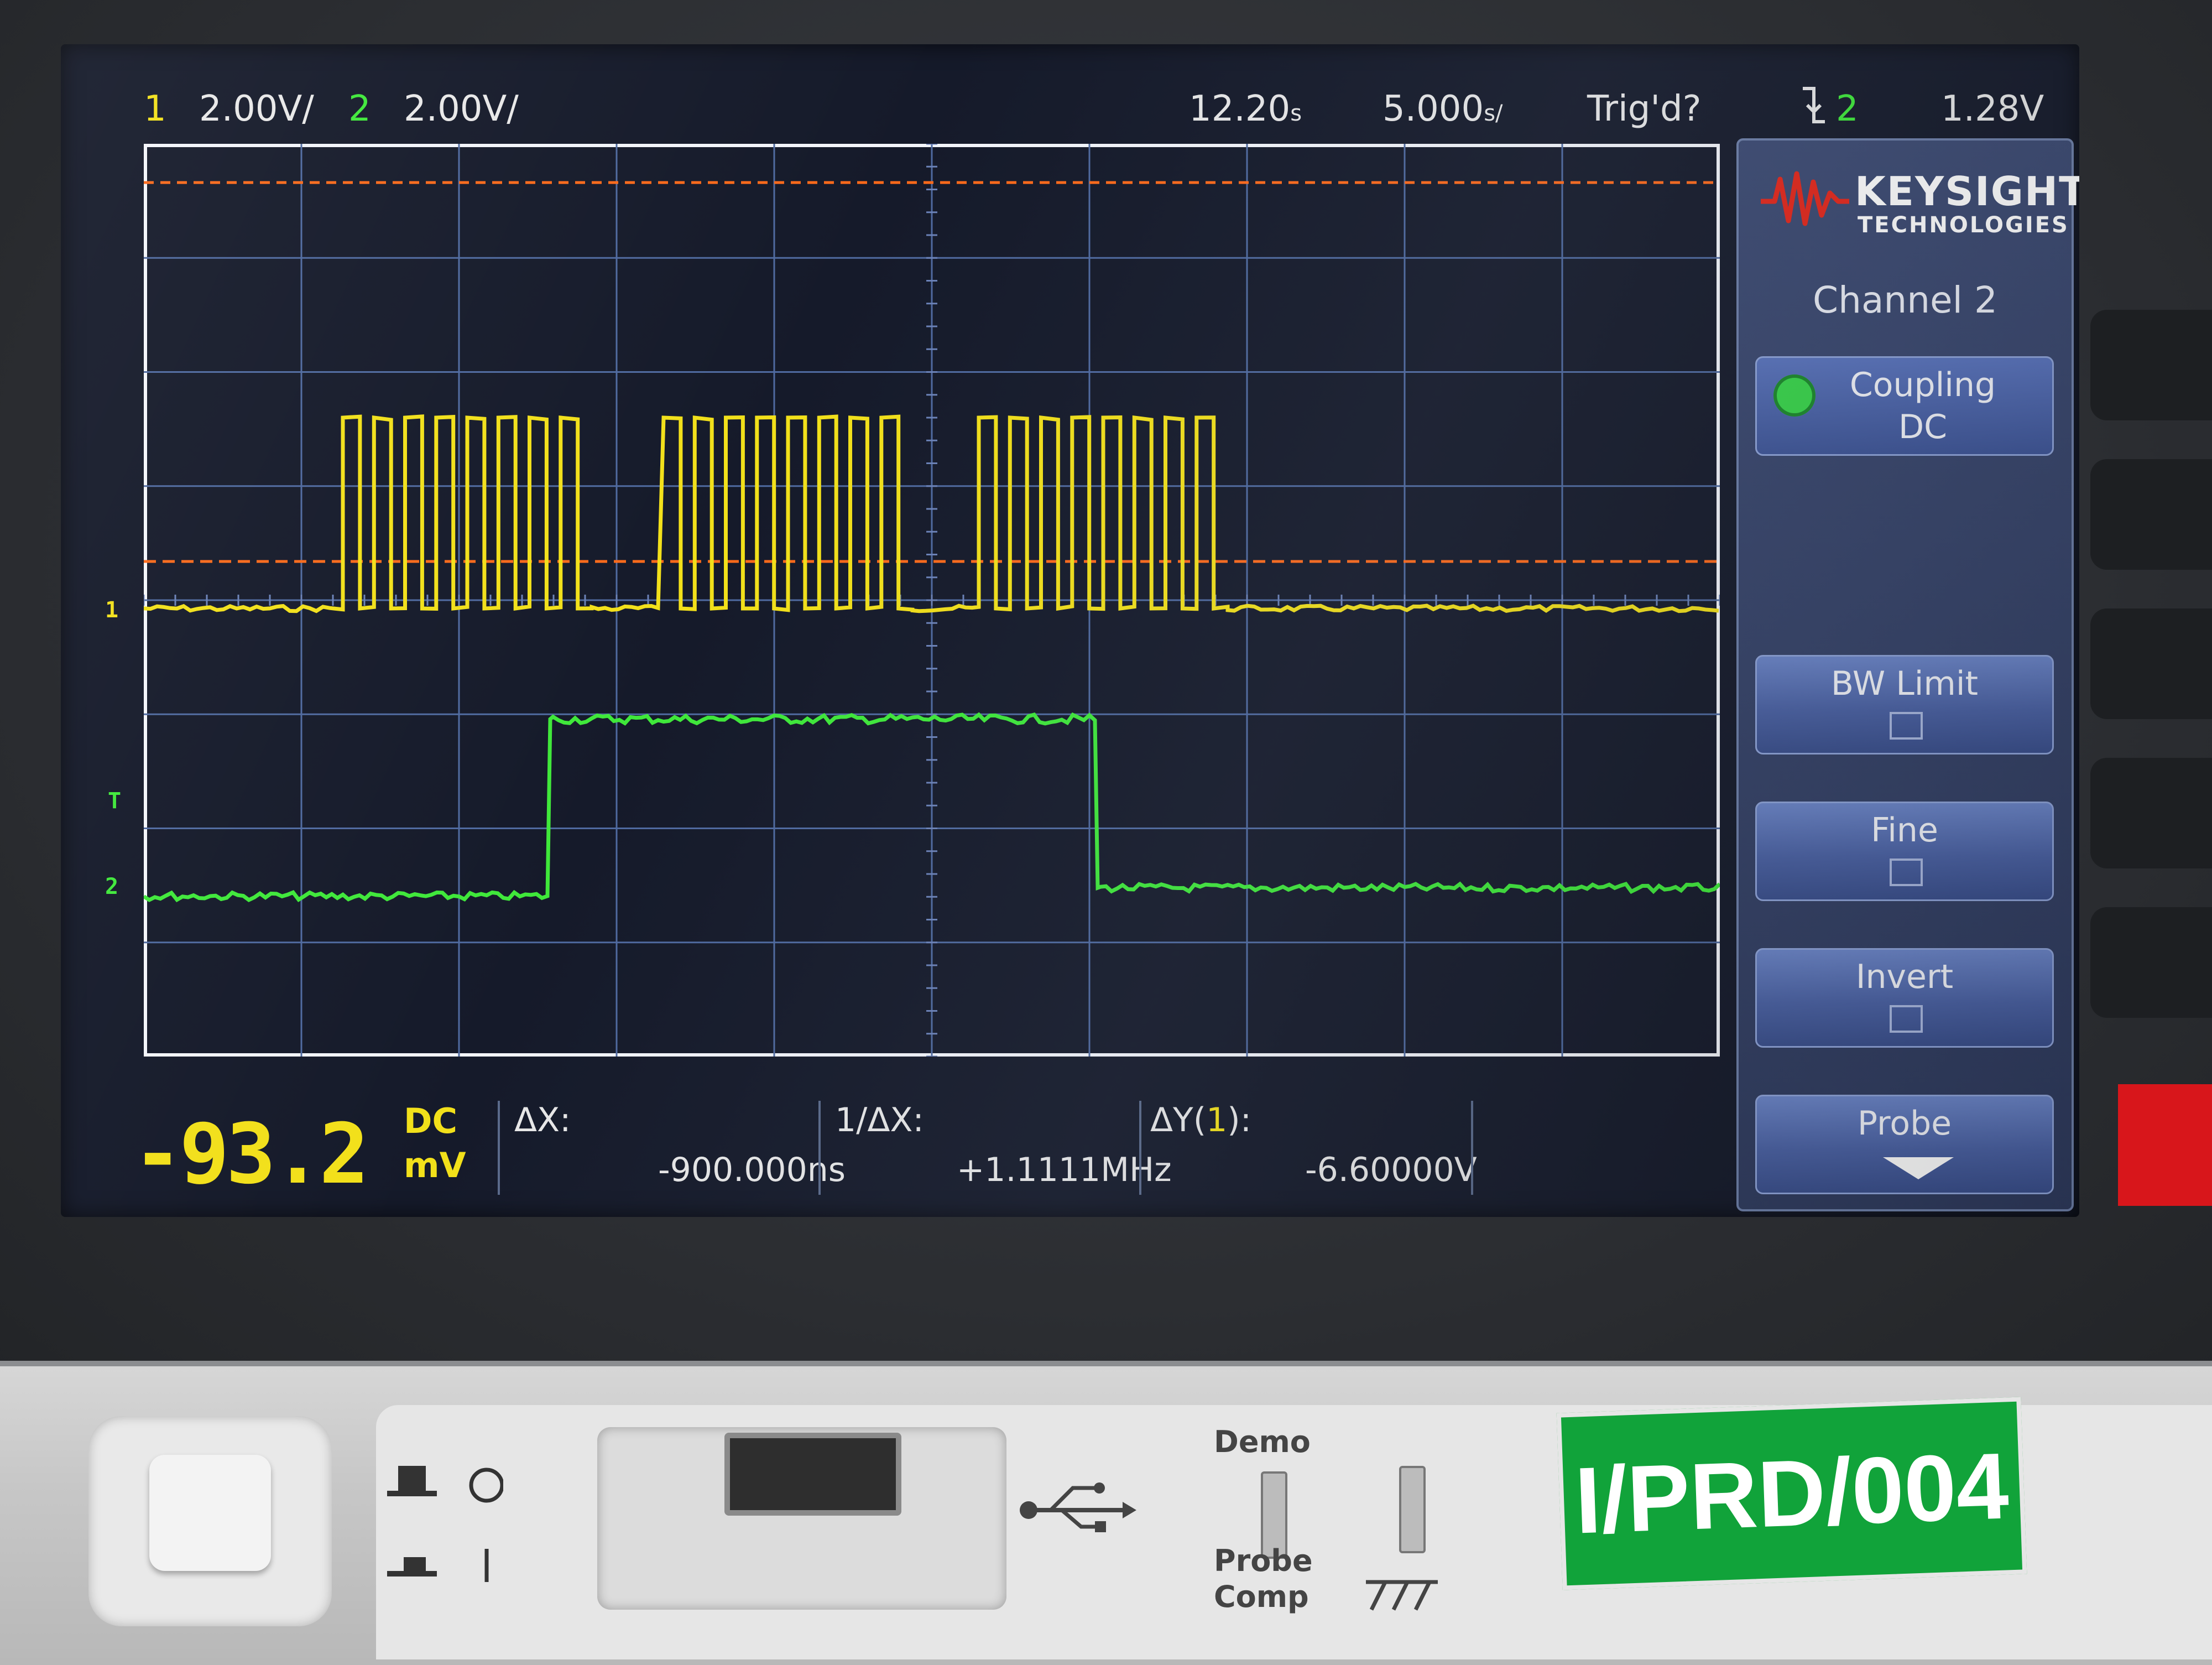 This screenshot has width=2212, height=1665. Describe the element at coordinates (360, 109) in the screenshot. I see `ch2-number: 2` at that location.